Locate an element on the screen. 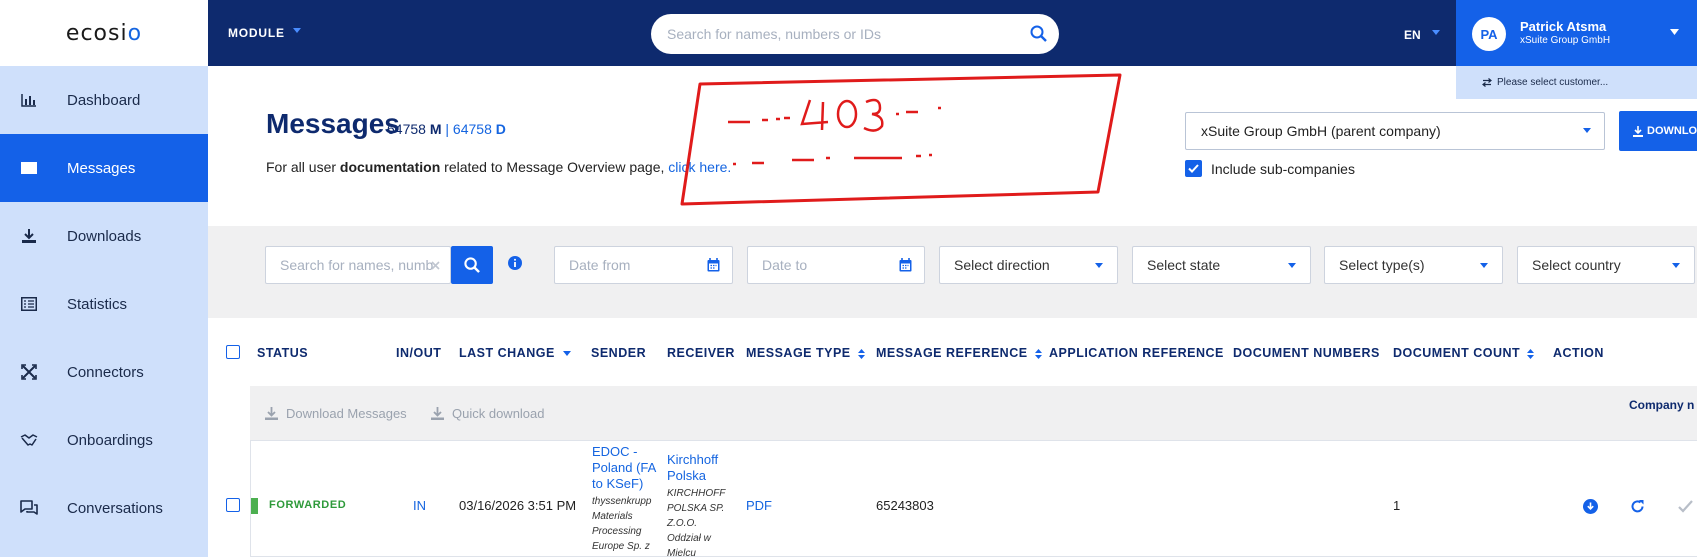  language-selector: EN is located at coordinates (1412, 35).